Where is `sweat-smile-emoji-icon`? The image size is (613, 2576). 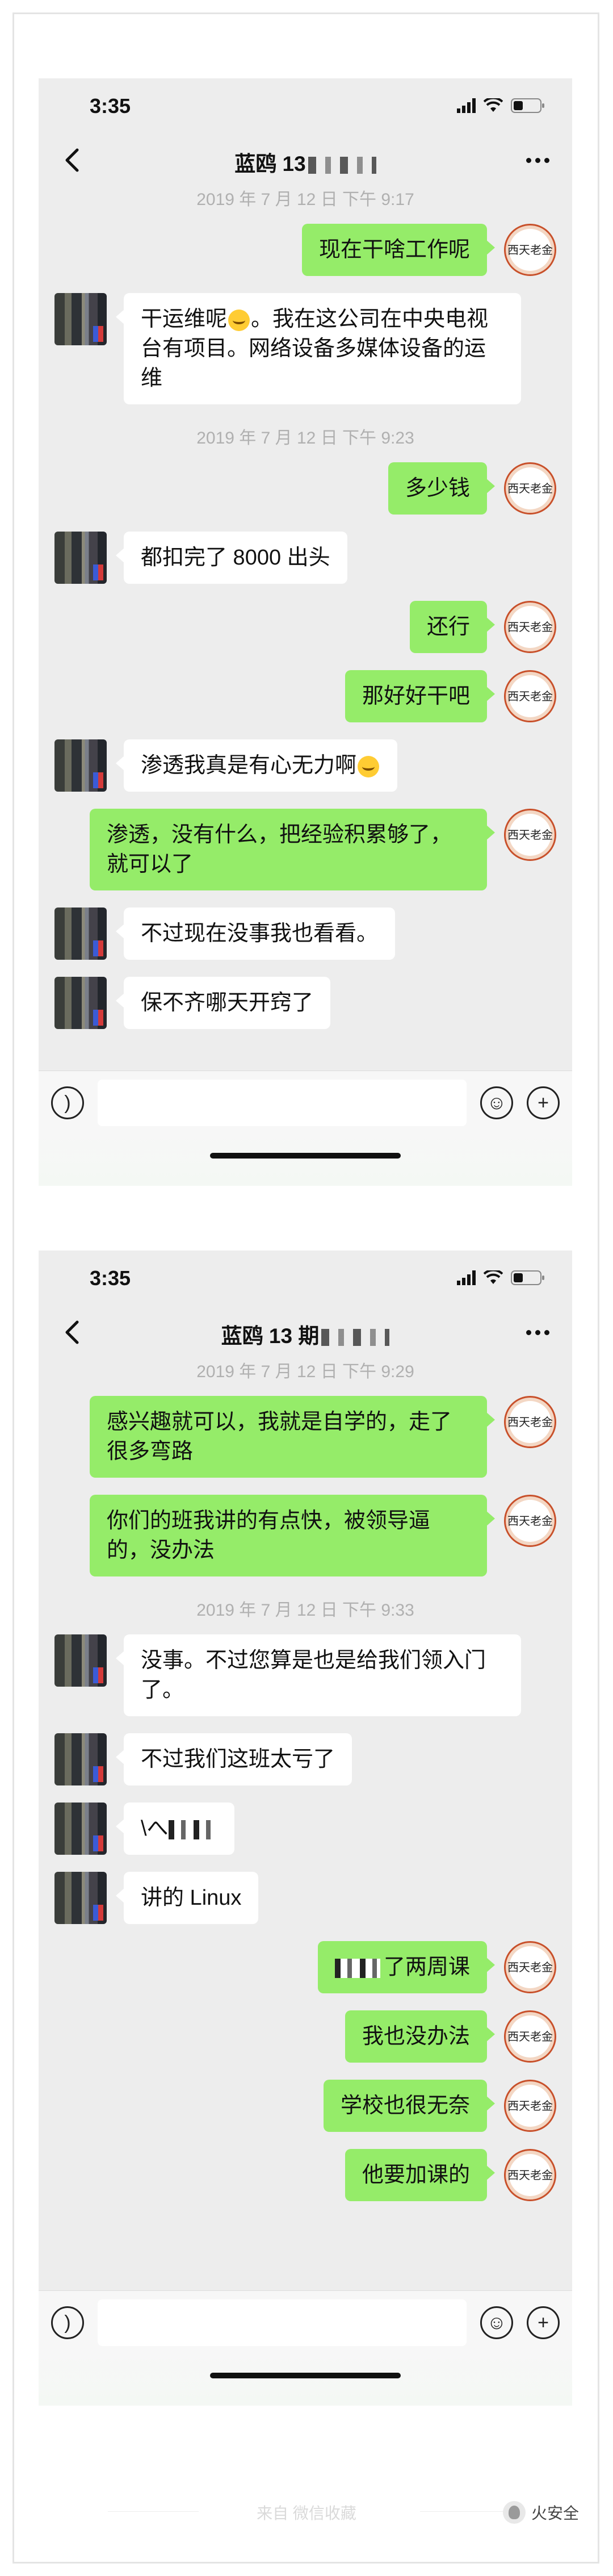
sweat-smile-emoji-icon is located at coordinates (239, 320).